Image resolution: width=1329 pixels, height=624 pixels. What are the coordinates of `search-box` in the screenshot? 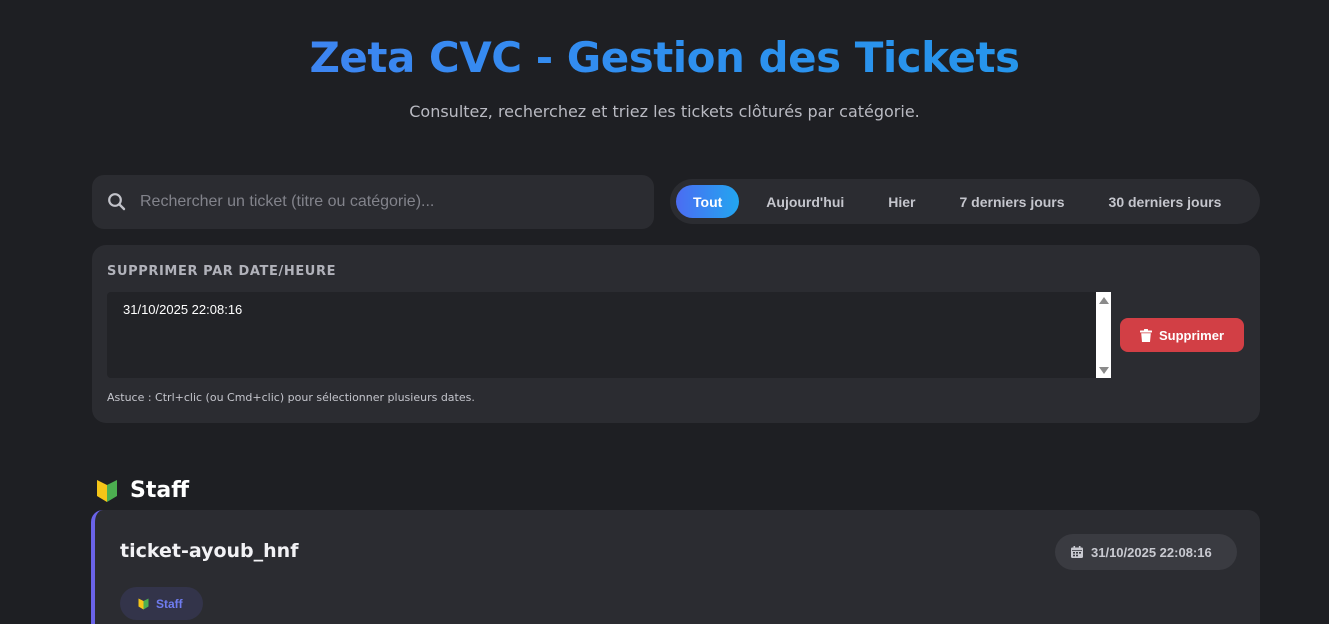 It's located at (373, 202).